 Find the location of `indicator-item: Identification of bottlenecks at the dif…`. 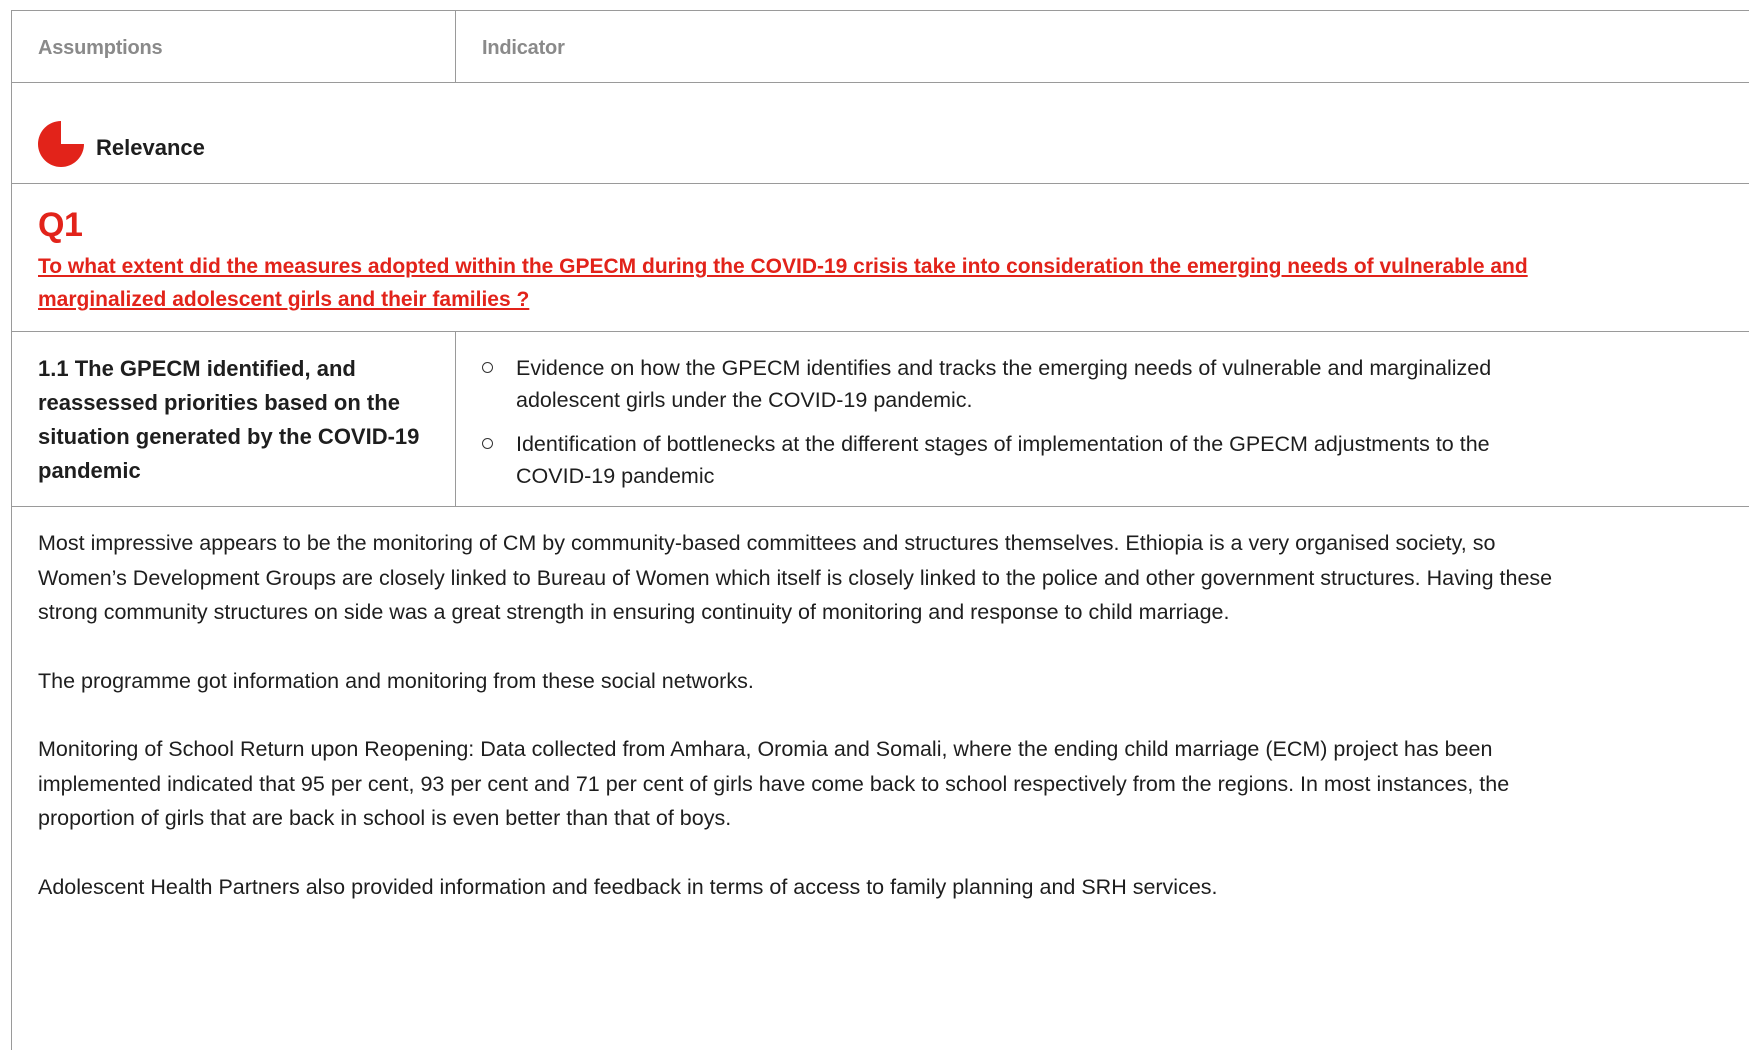

indicator-item: Identification of bottlenecks at the dif… is located at coordinates (1022, 460).